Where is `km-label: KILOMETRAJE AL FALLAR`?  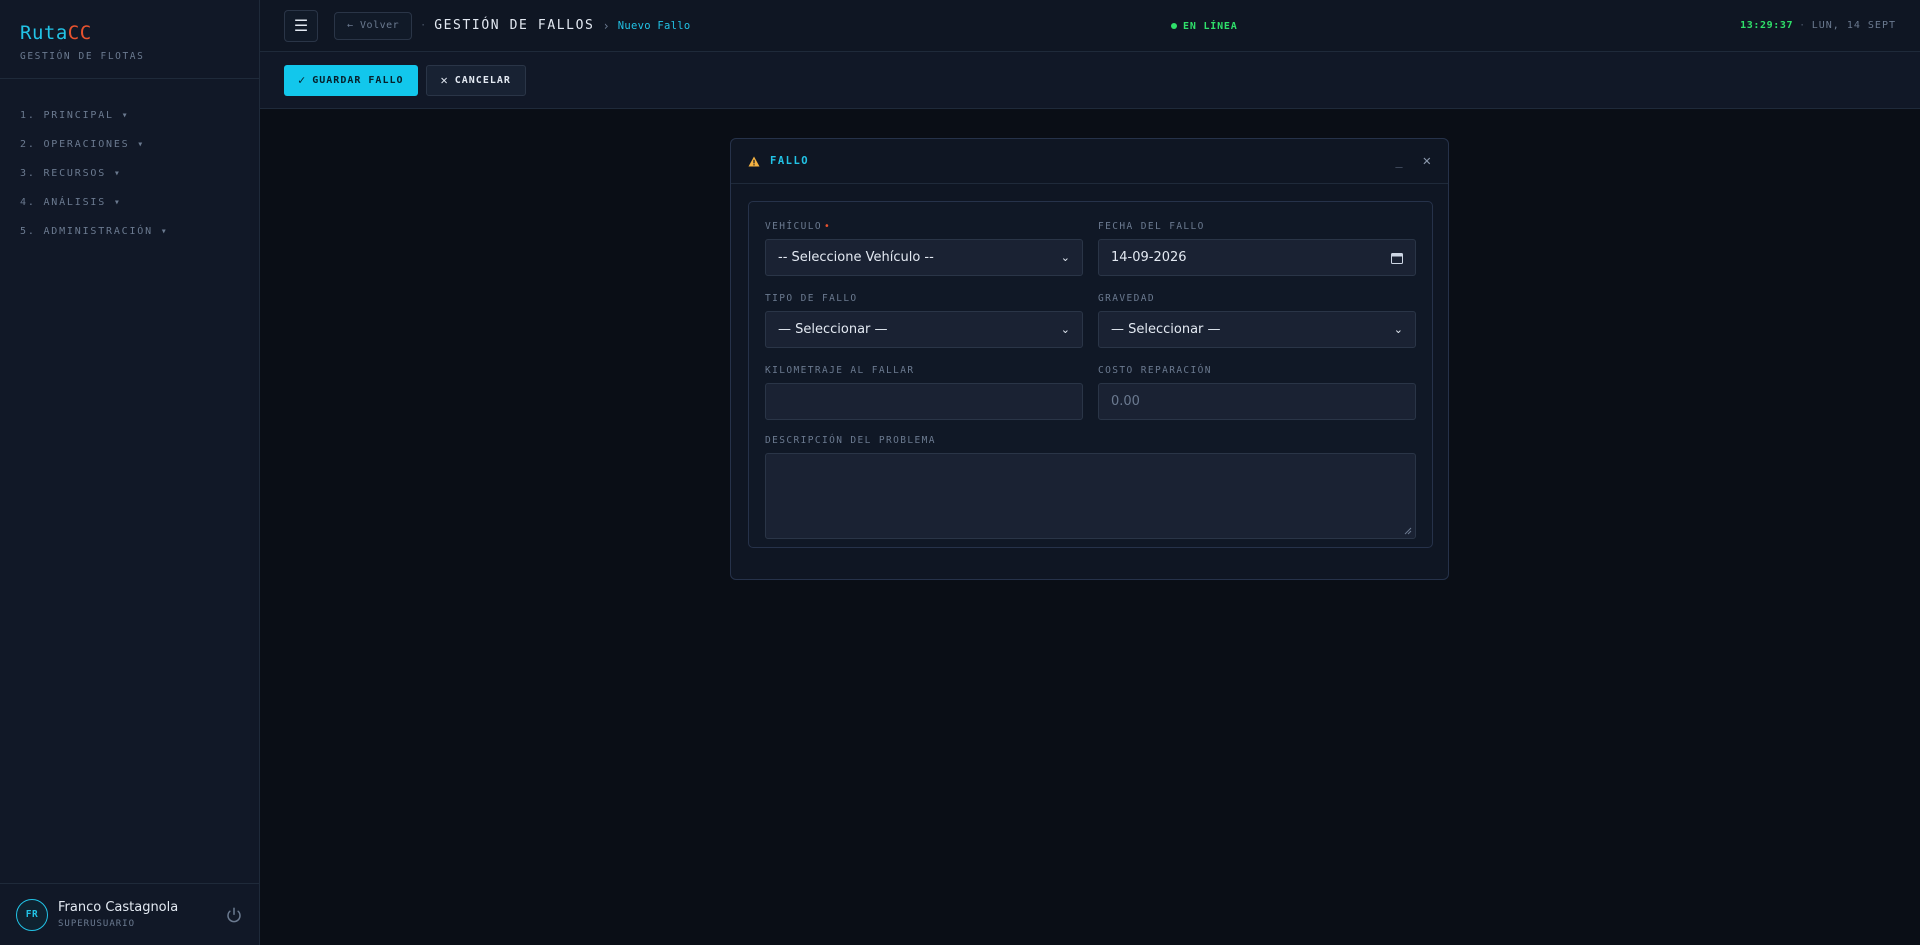
km-label: KILOMETRAJE AL FALLAR is located at coordinates (840, 370).